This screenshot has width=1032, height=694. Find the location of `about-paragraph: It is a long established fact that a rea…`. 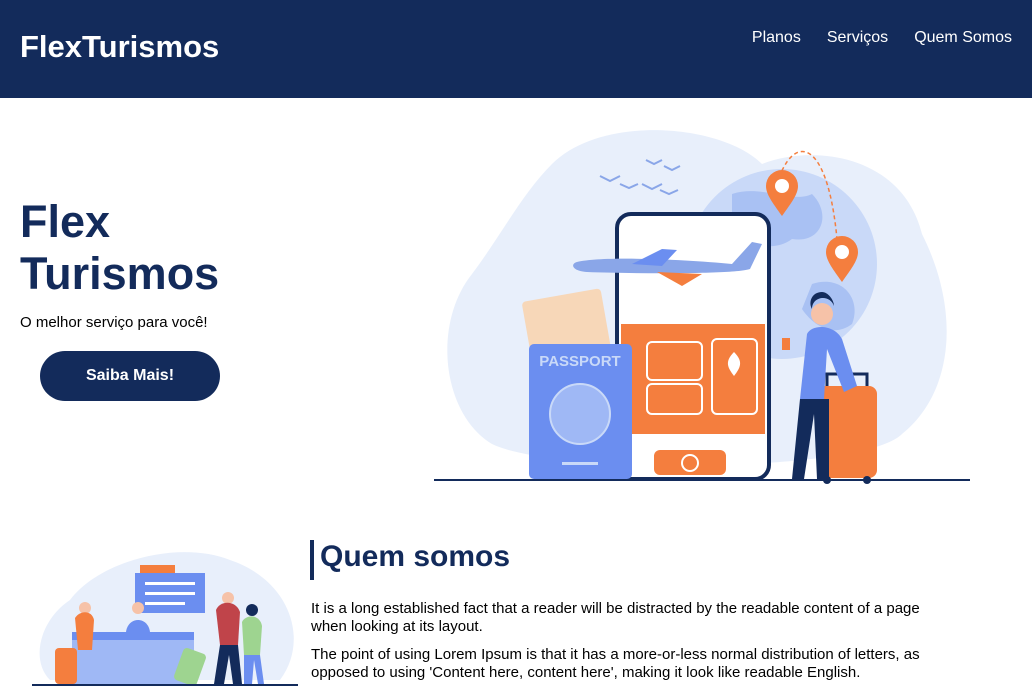

about-paragraph: It is a long established fact that a rea… is located at coordinates (615, 617).